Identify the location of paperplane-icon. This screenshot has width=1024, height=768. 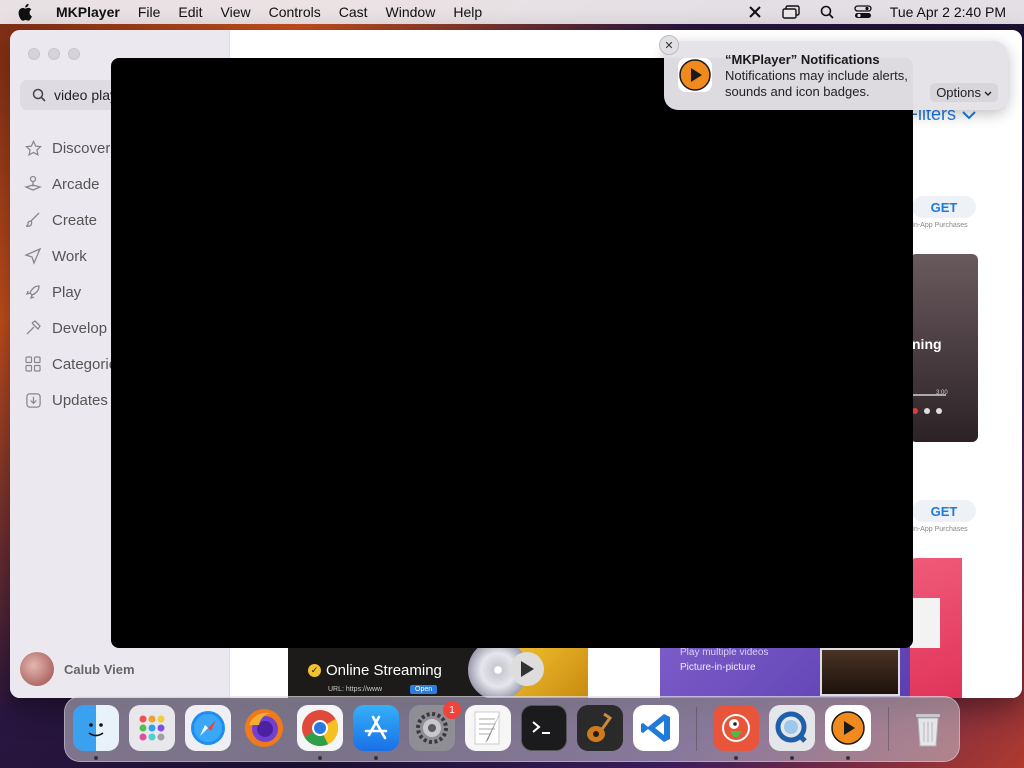
(33, 256).